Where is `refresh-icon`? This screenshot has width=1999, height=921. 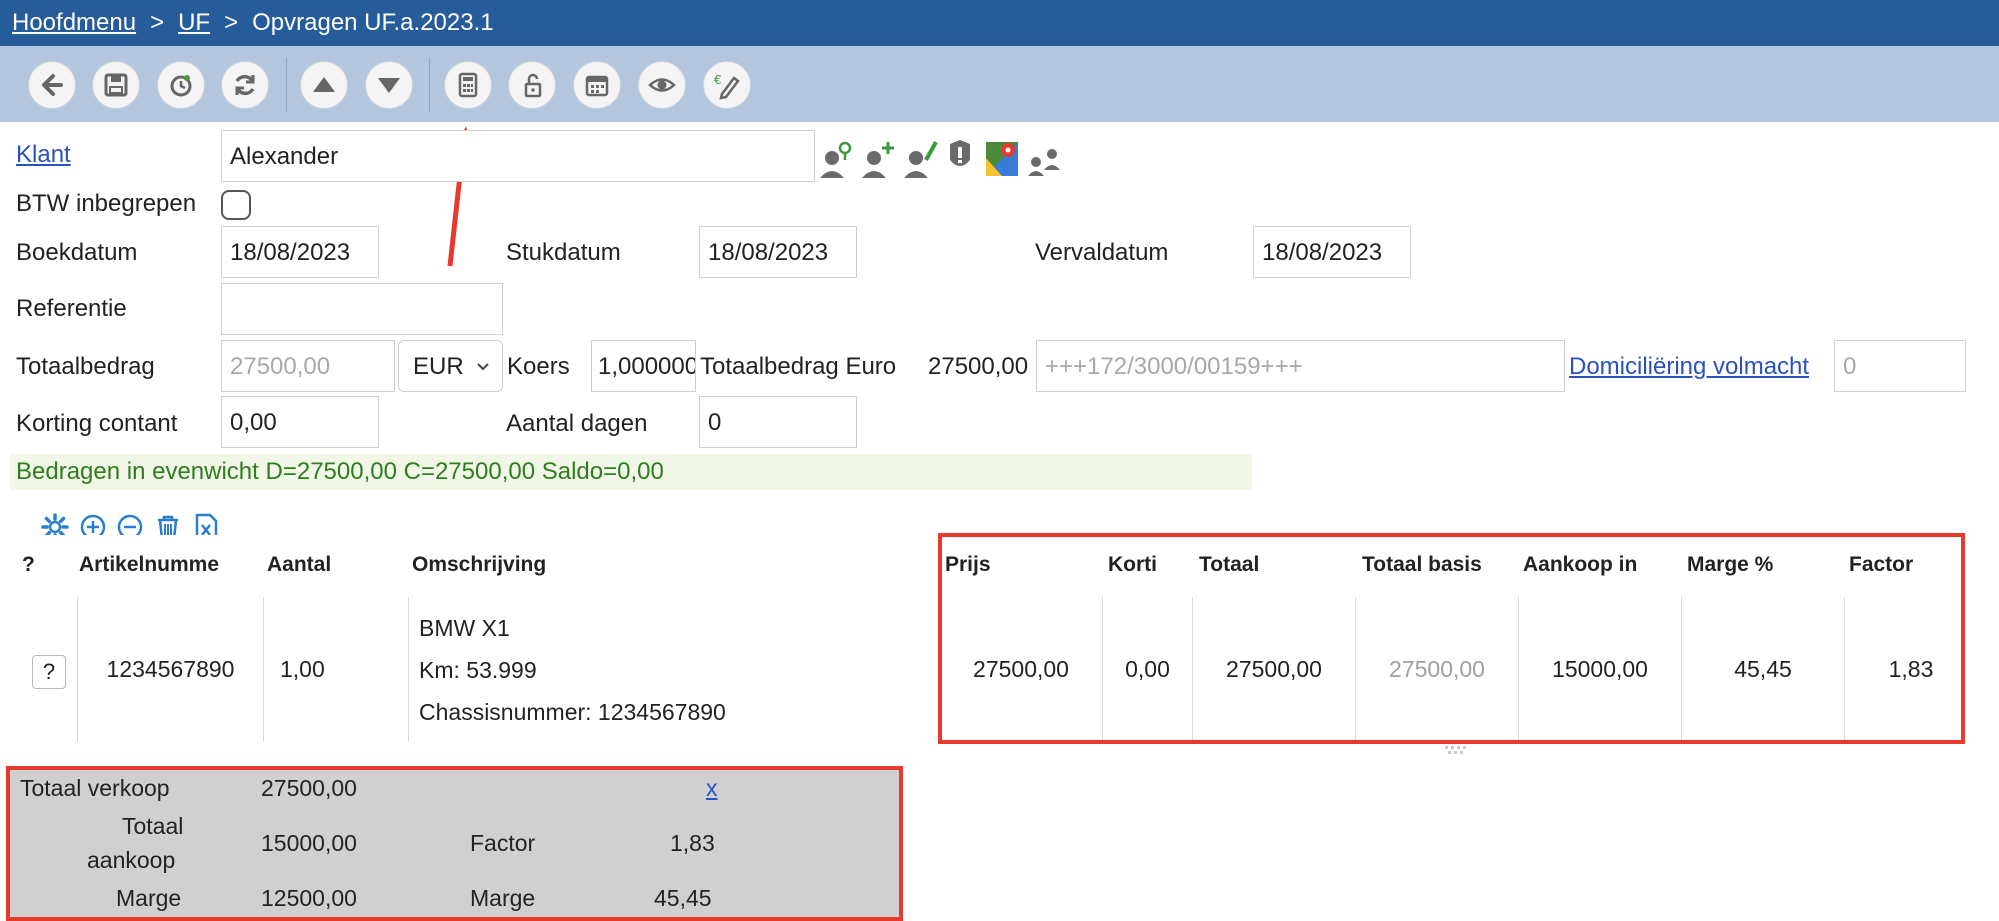
refresh-icon is located at coordinates (245, 85).